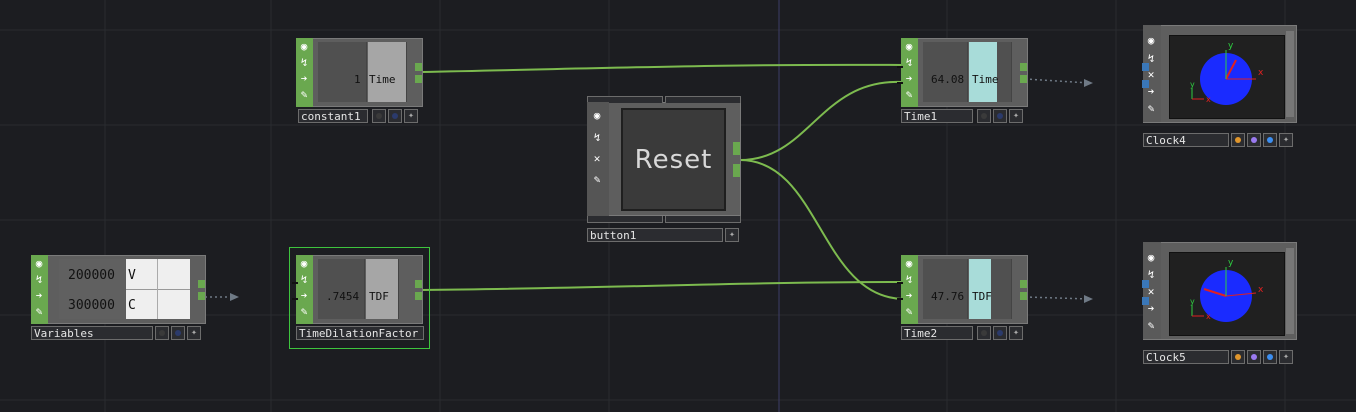 This screenshot has height=412, width=1356. Describe the element at coordinates (333, 116) in the screenshot. I see `node-name: constant1` at that location.